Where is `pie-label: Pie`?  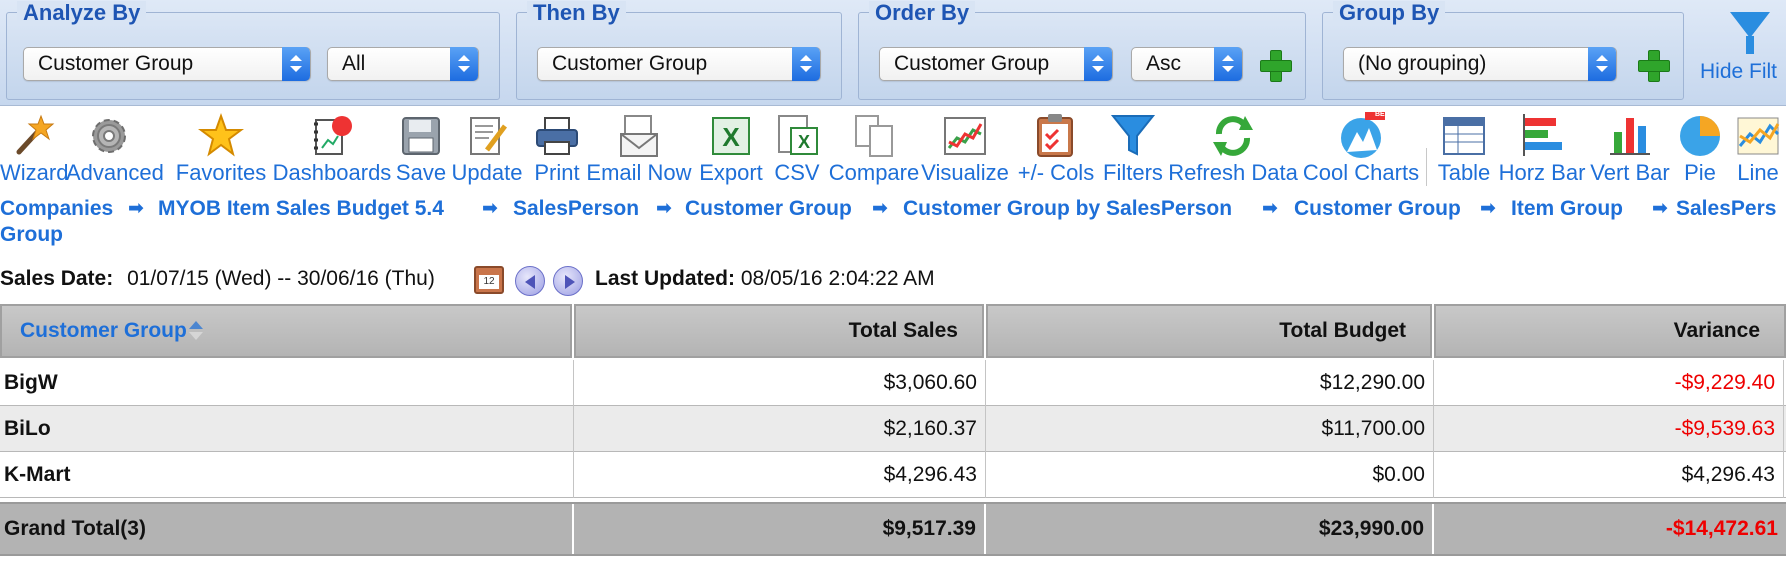 pie-label: Pie is located at coordinates (1700, 172).